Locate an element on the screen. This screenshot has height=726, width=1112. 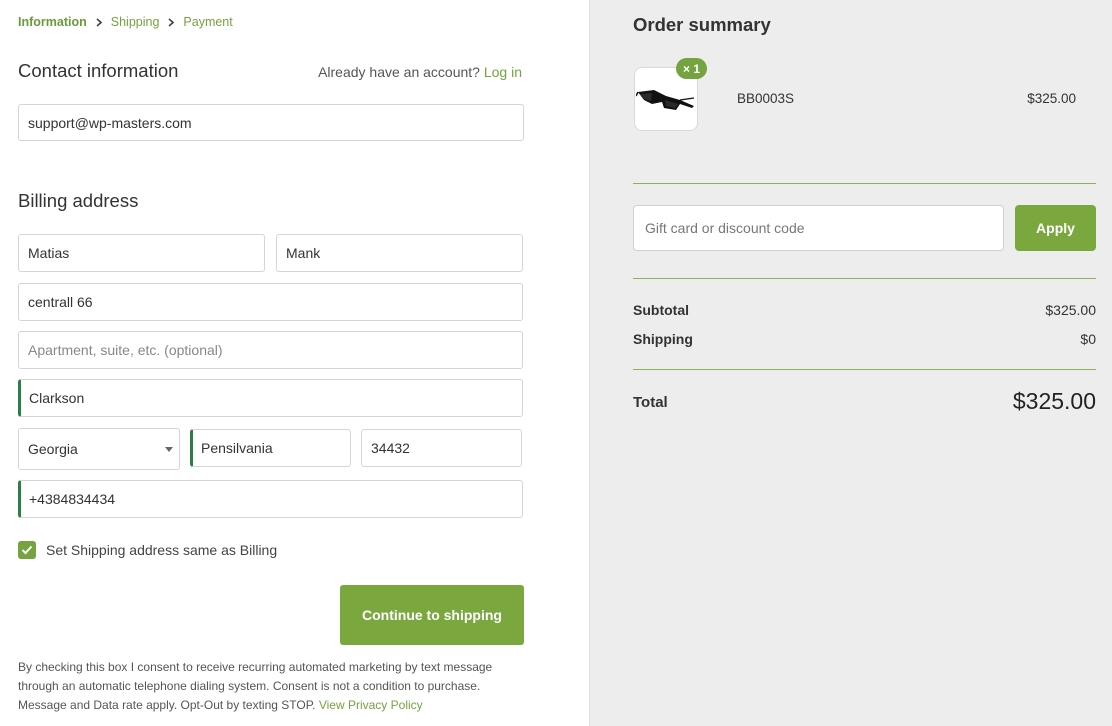
apply-discount-button: Apply is located at coordinates (1055, 228).